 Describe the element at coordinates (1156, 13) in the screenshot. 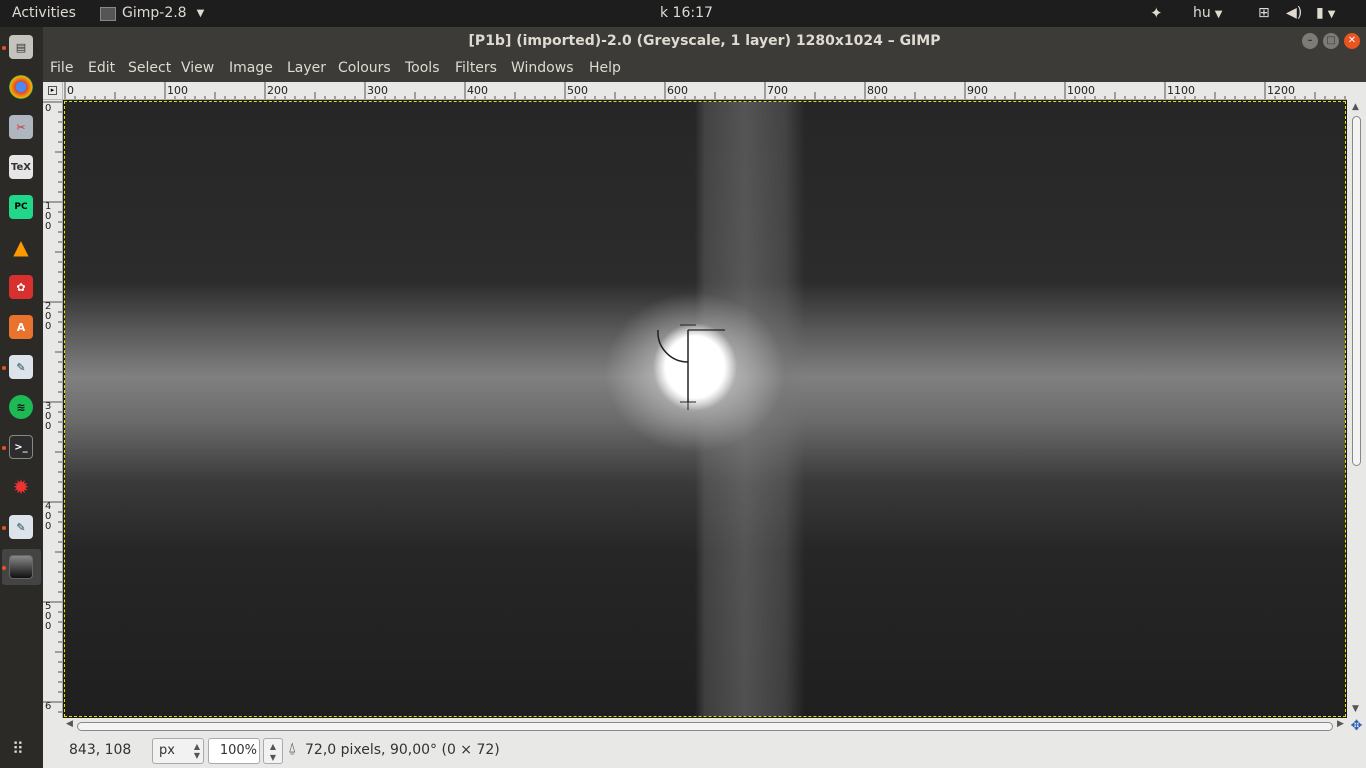

I see `dropbox-icon: ✦` at that location.